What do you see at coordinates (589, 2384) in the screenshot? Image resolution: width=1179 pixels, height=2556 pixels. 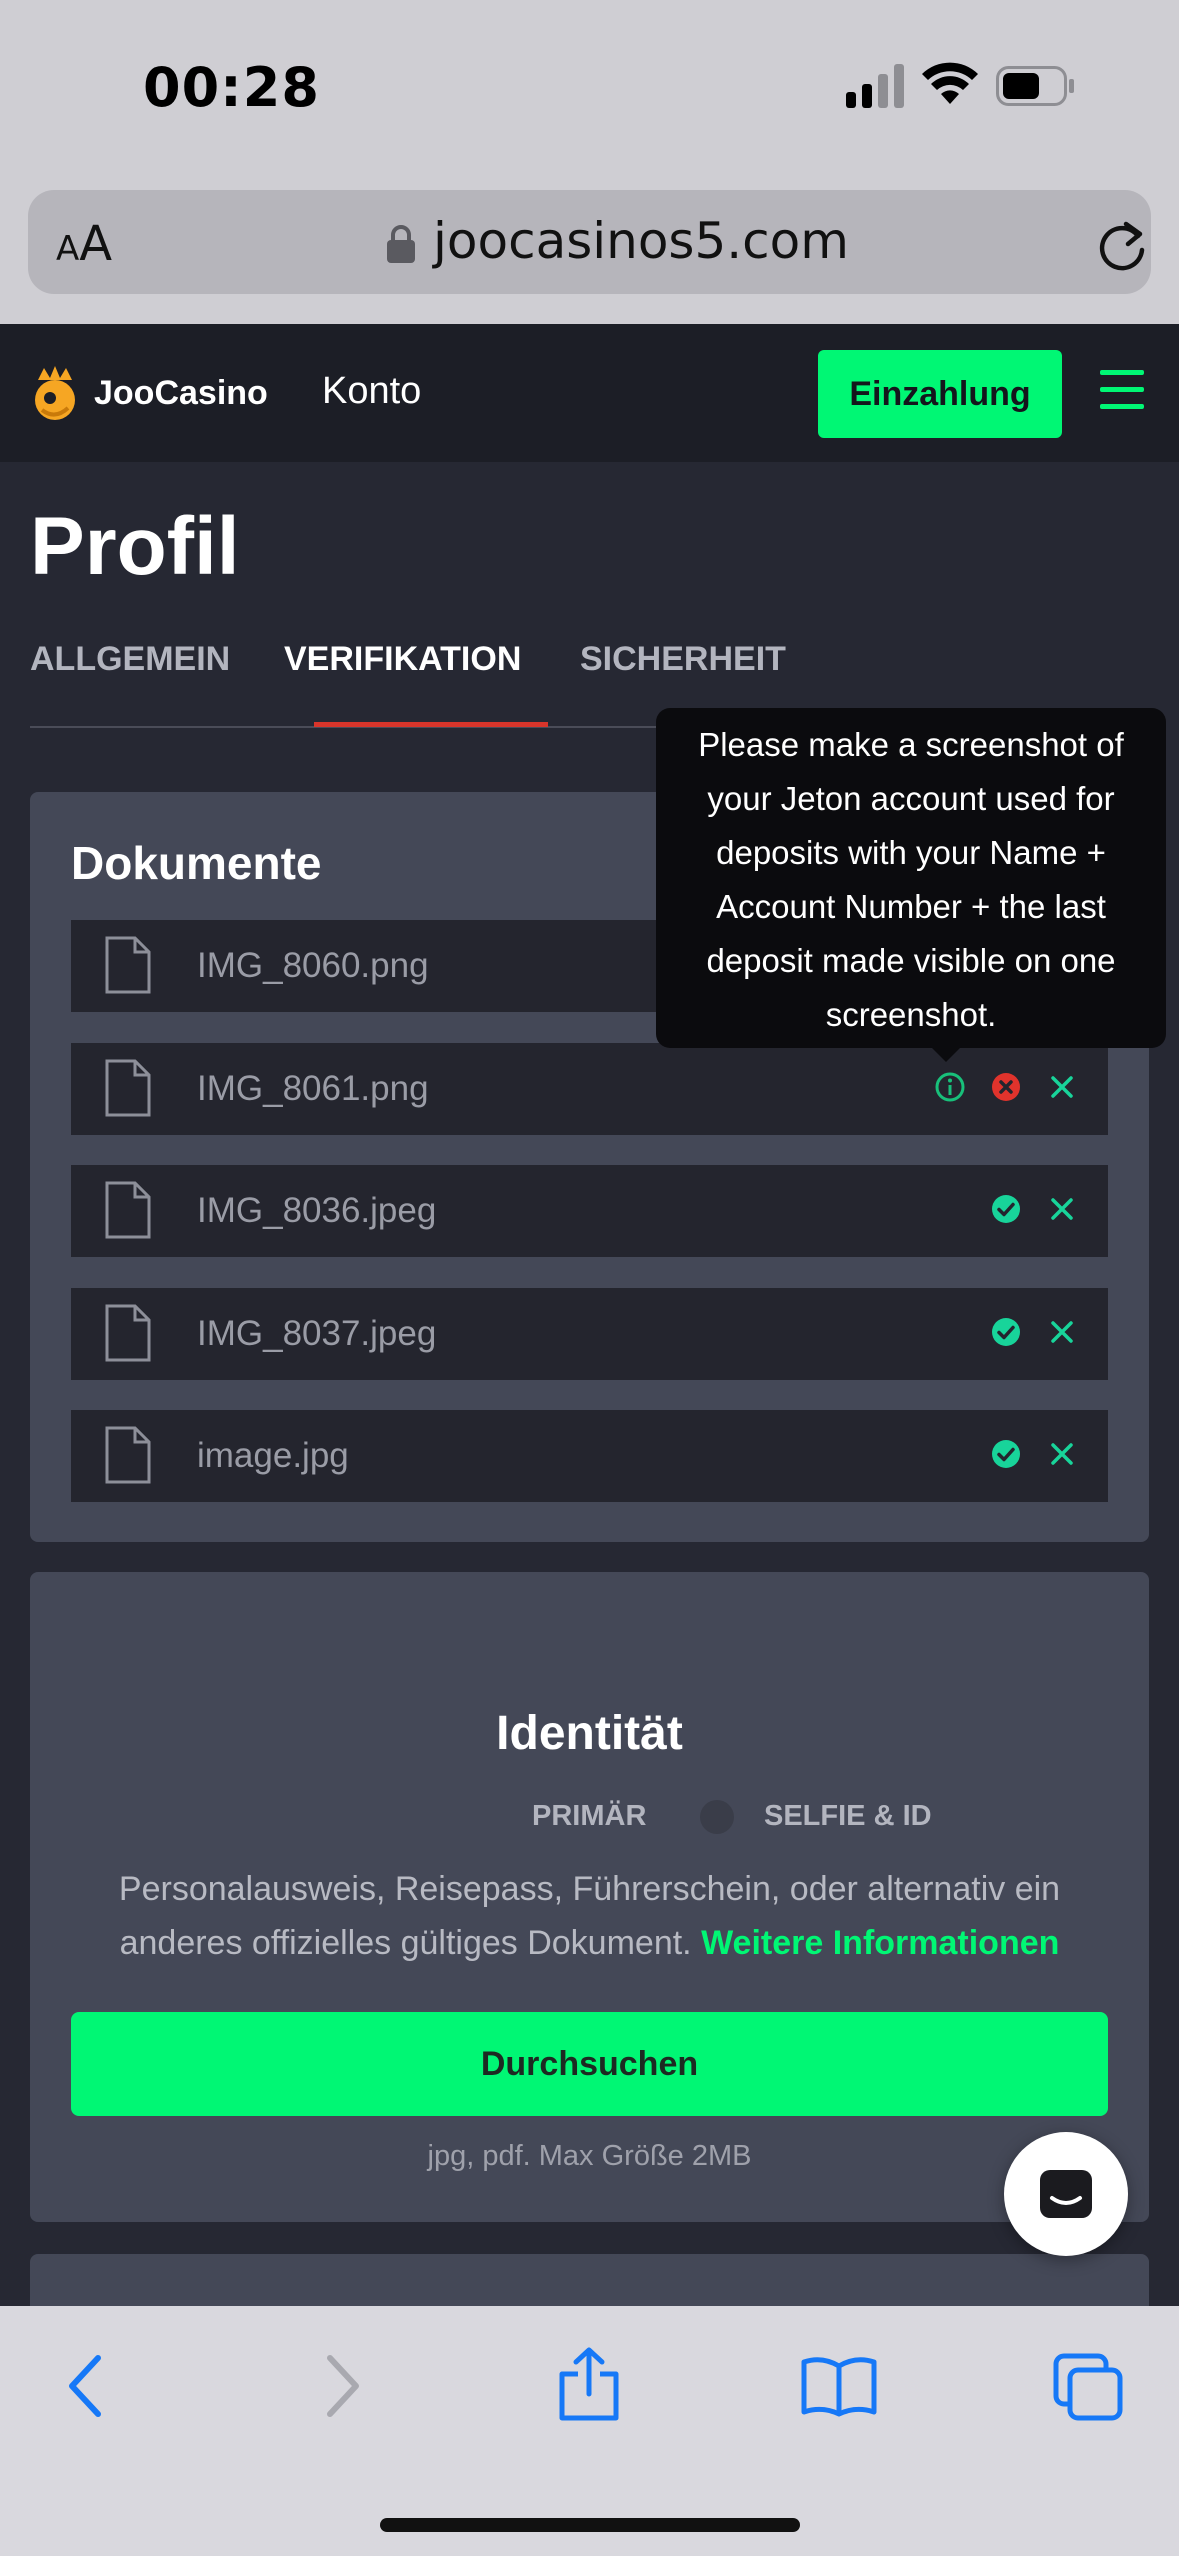 I see `share-icon` at bounding box center [589, 2384].